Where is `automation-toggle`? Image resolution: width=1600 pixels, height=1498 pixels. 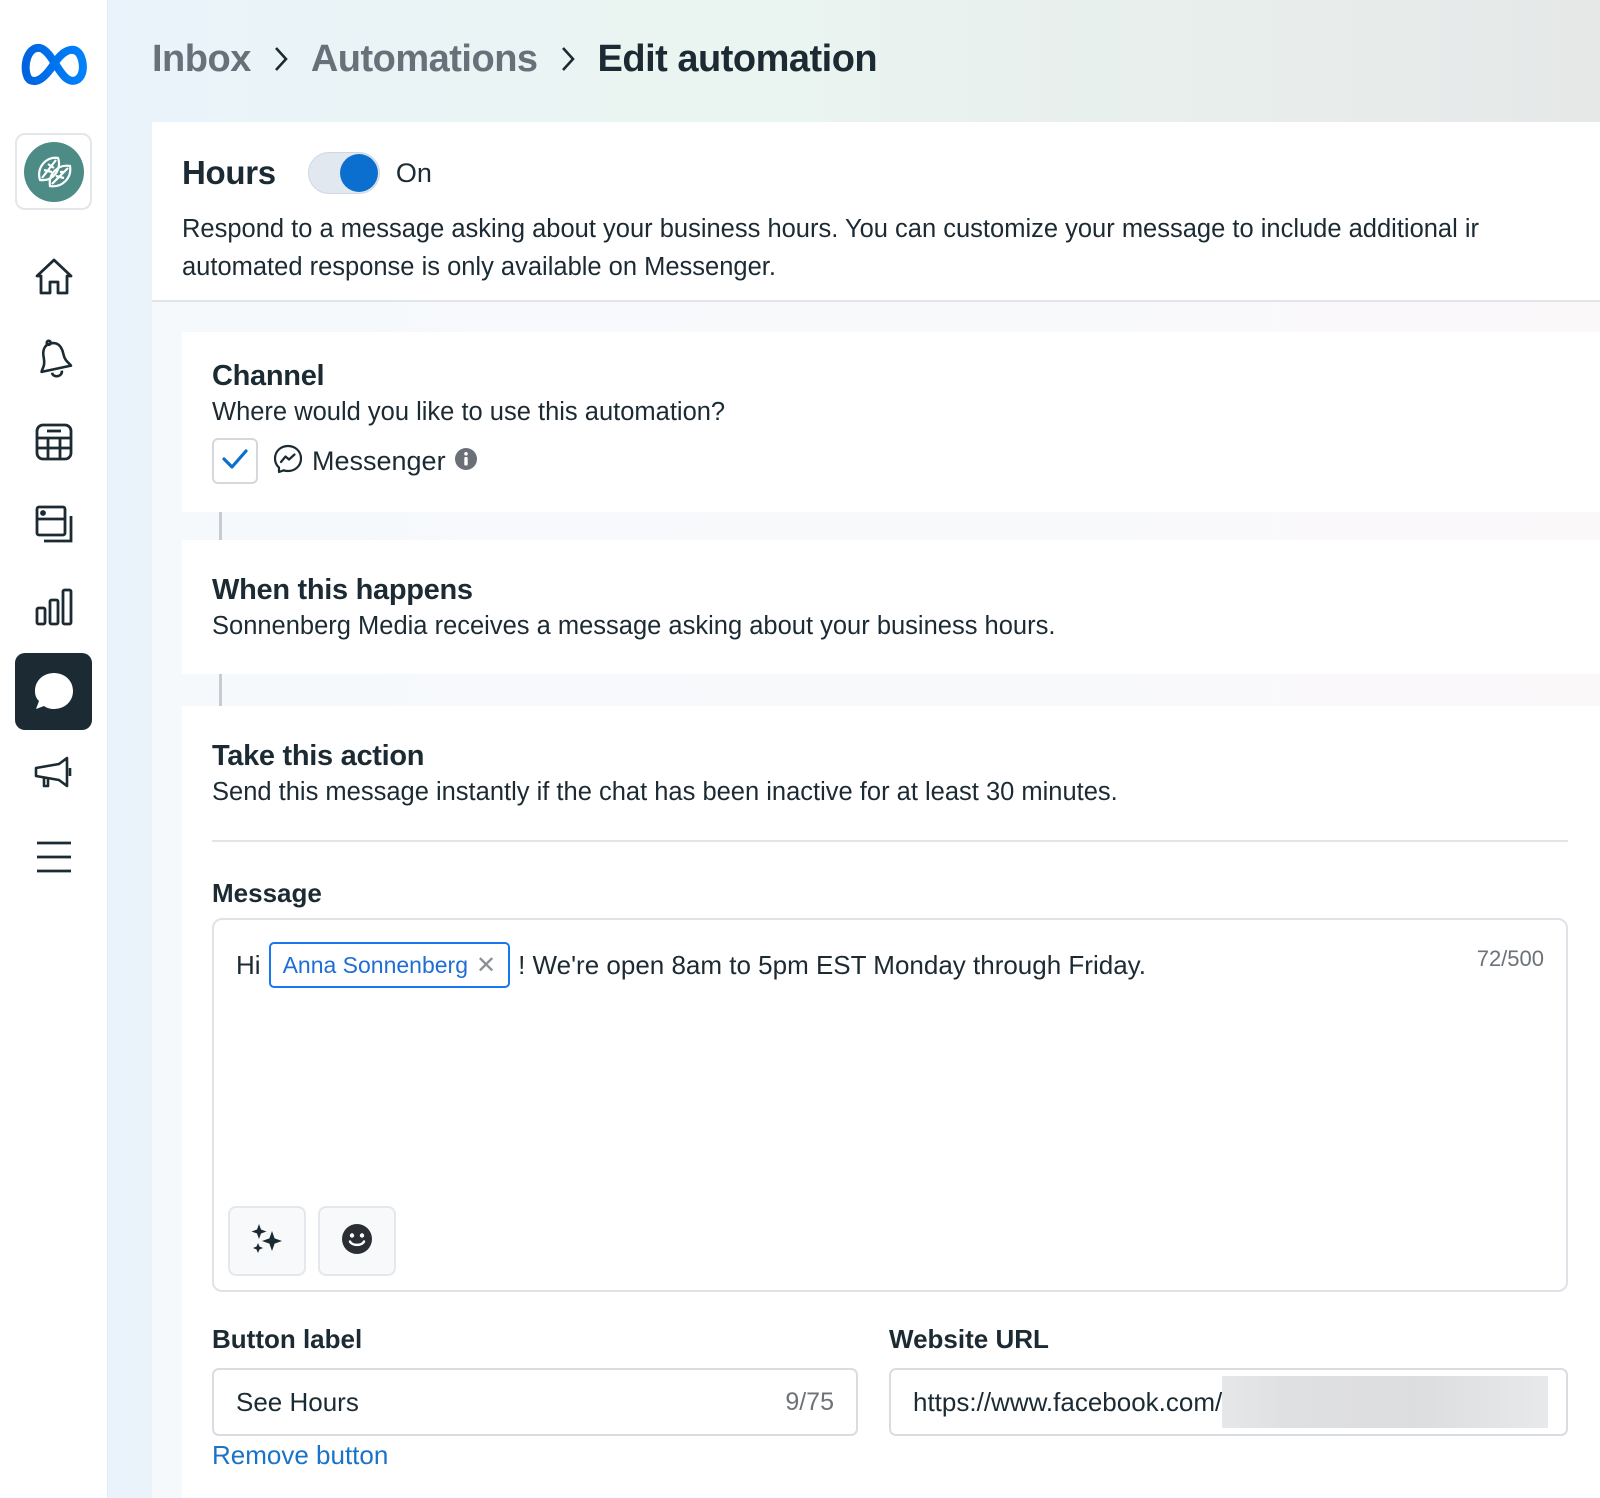 automation-toggle is located at coordinates (343, 173).